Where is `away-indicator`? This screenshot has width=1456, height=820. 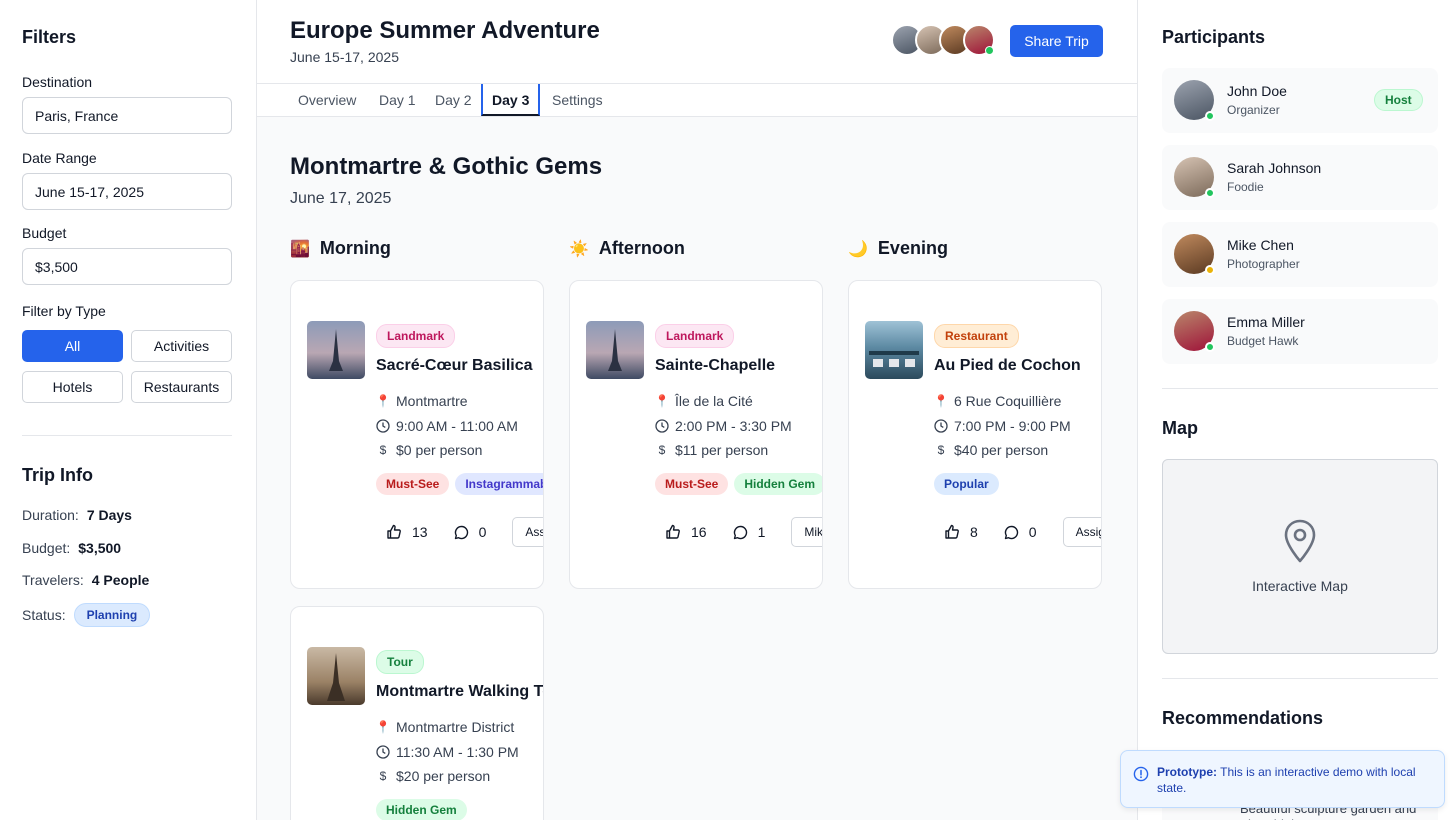 away-indicator is located at coordinates (1210, 270).